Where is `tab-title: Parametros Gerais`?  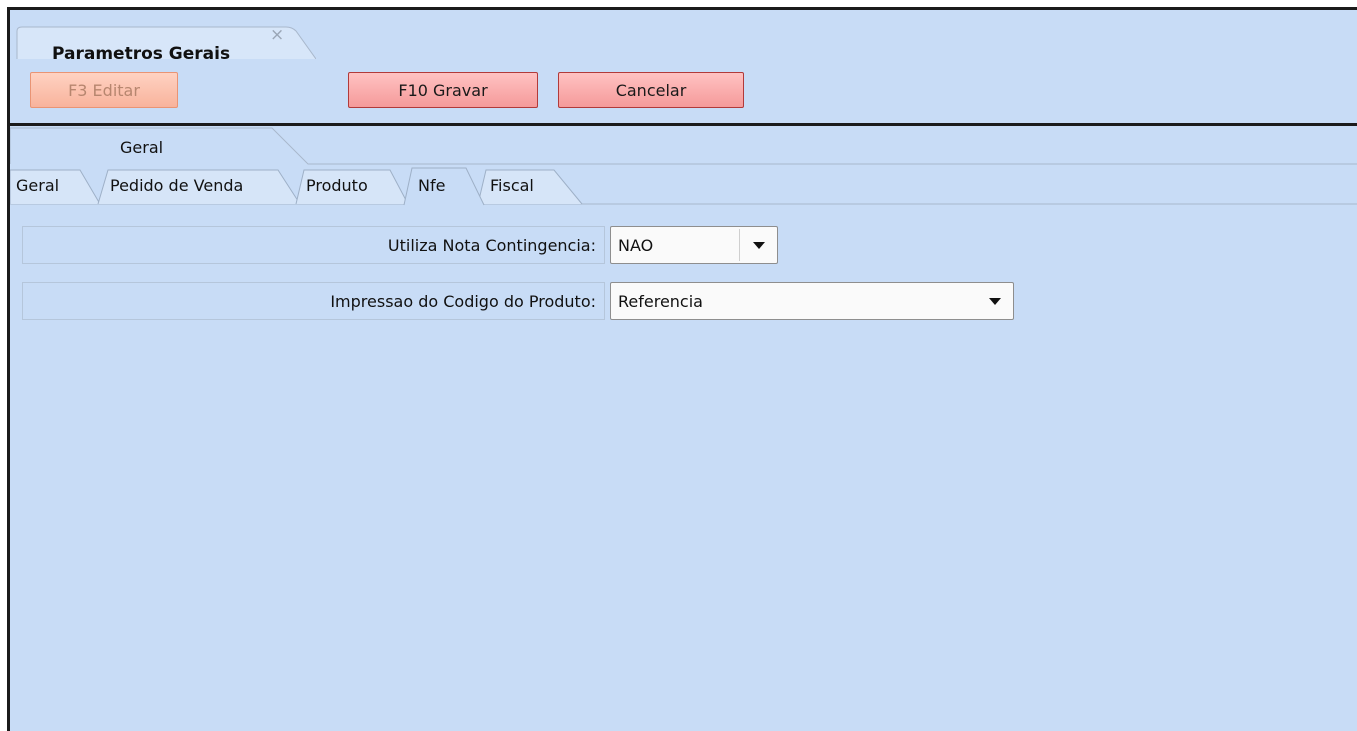
tab-title: Parametros Gerais is located at coordinates (141, 54).